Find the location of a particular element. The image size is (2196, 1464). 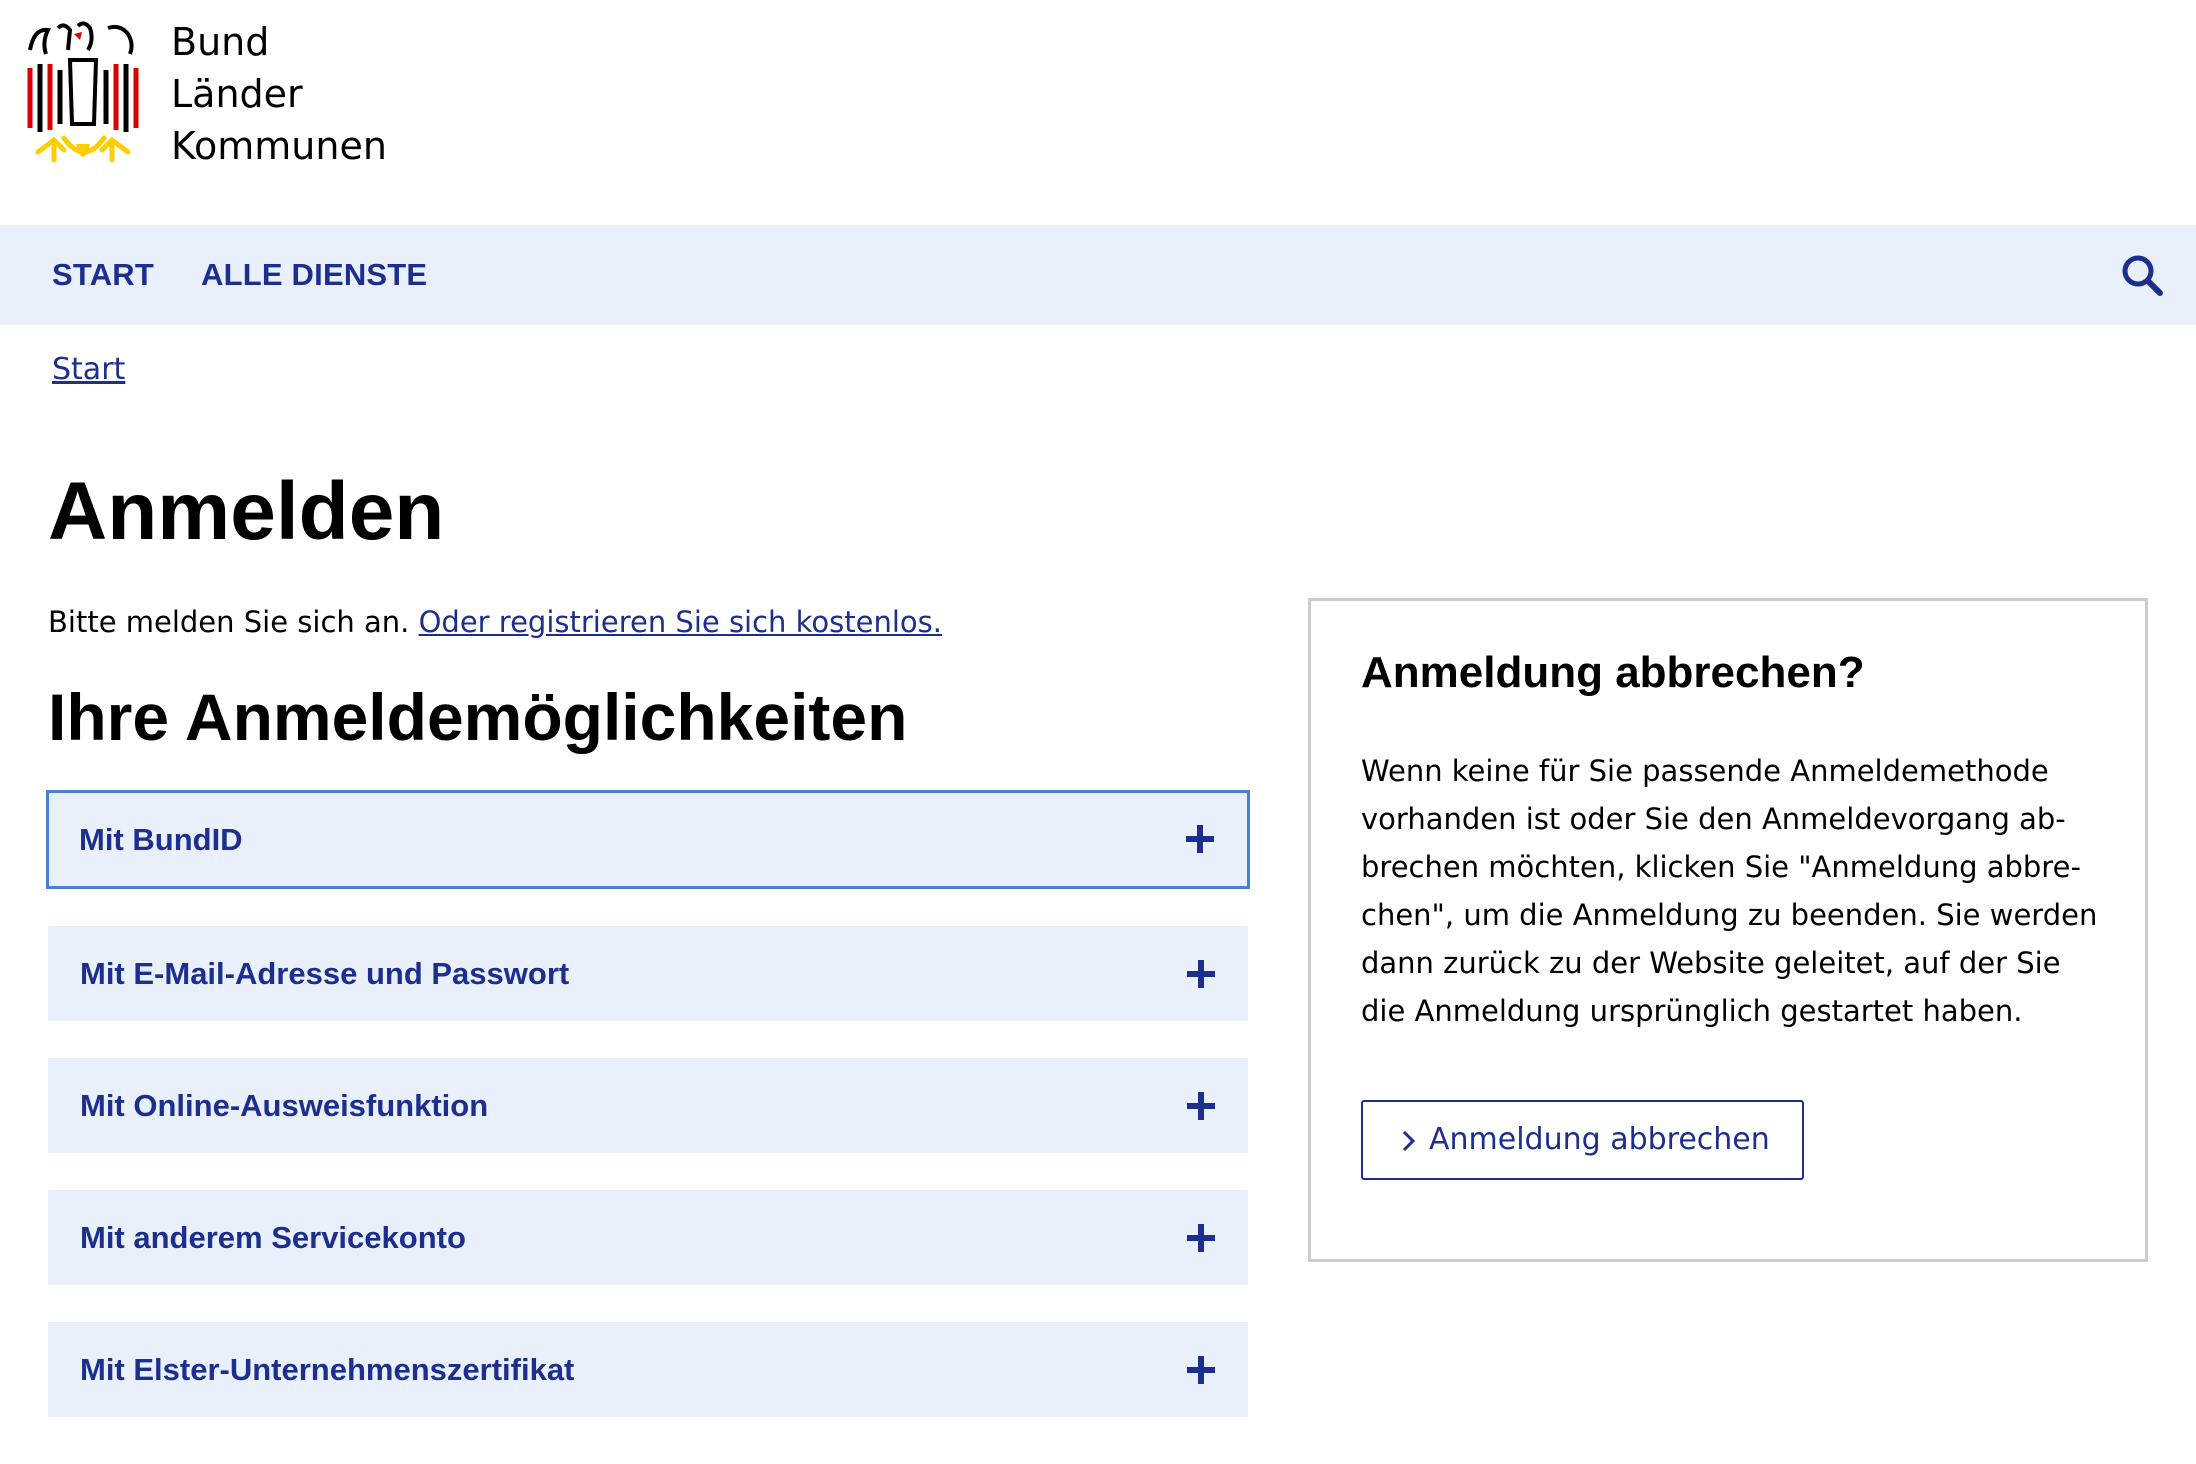

cancel-login-button-label: Anmeldung abbrechen is located at coordinates (1599, 1139).